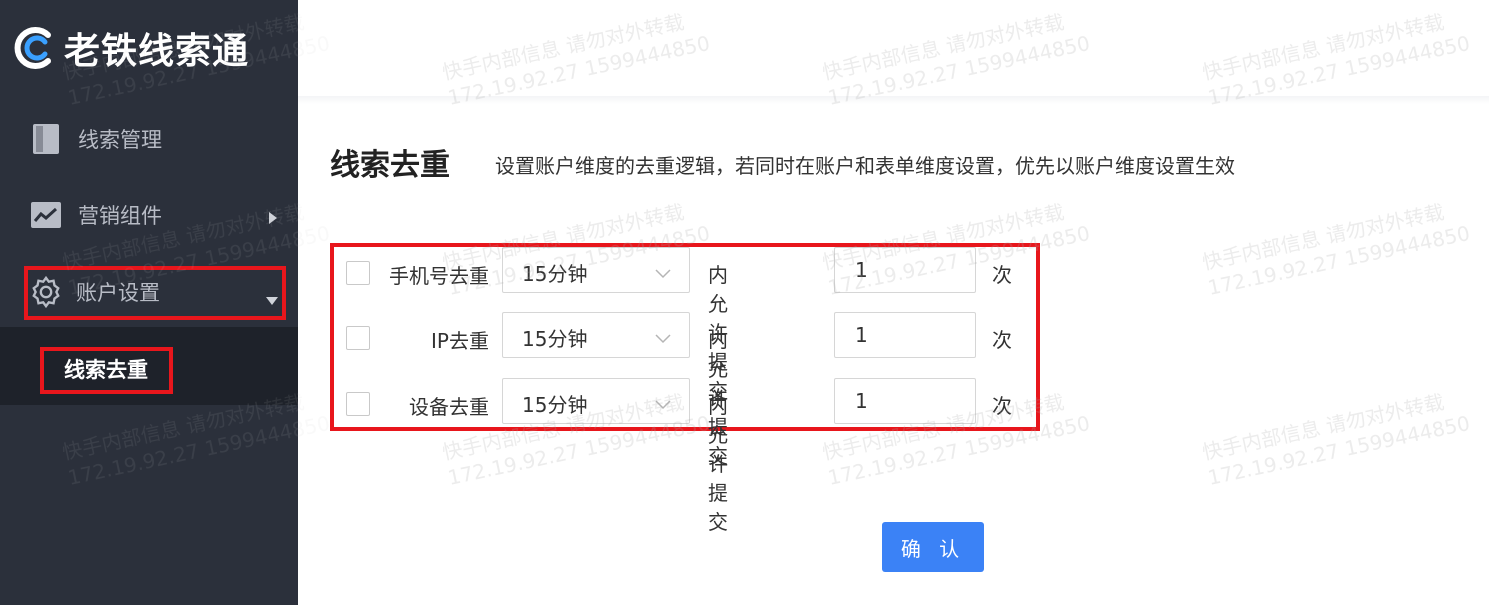 The image size is (1489, 605). Describe the element at coordinates (439, 276) in the screenshot. I see `rule-label: 手机号去重` at that location.